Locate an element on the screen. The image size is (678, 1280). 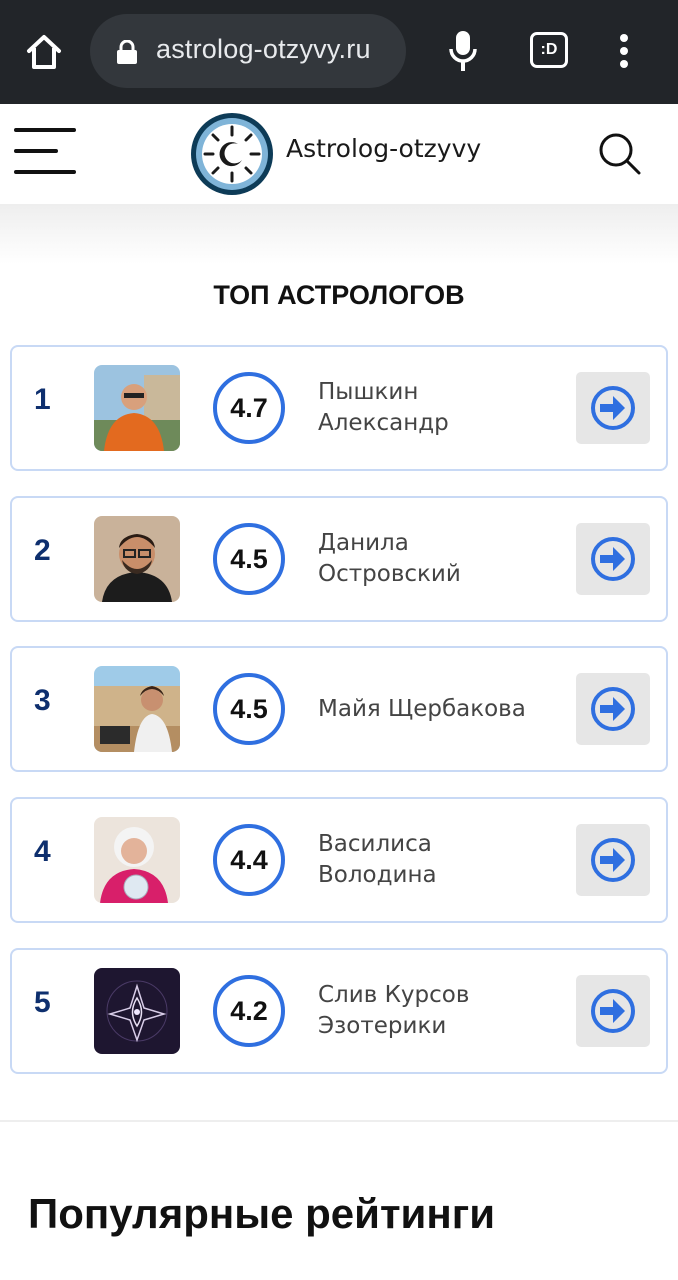
mic-icon is located at coordinates (463, 51).